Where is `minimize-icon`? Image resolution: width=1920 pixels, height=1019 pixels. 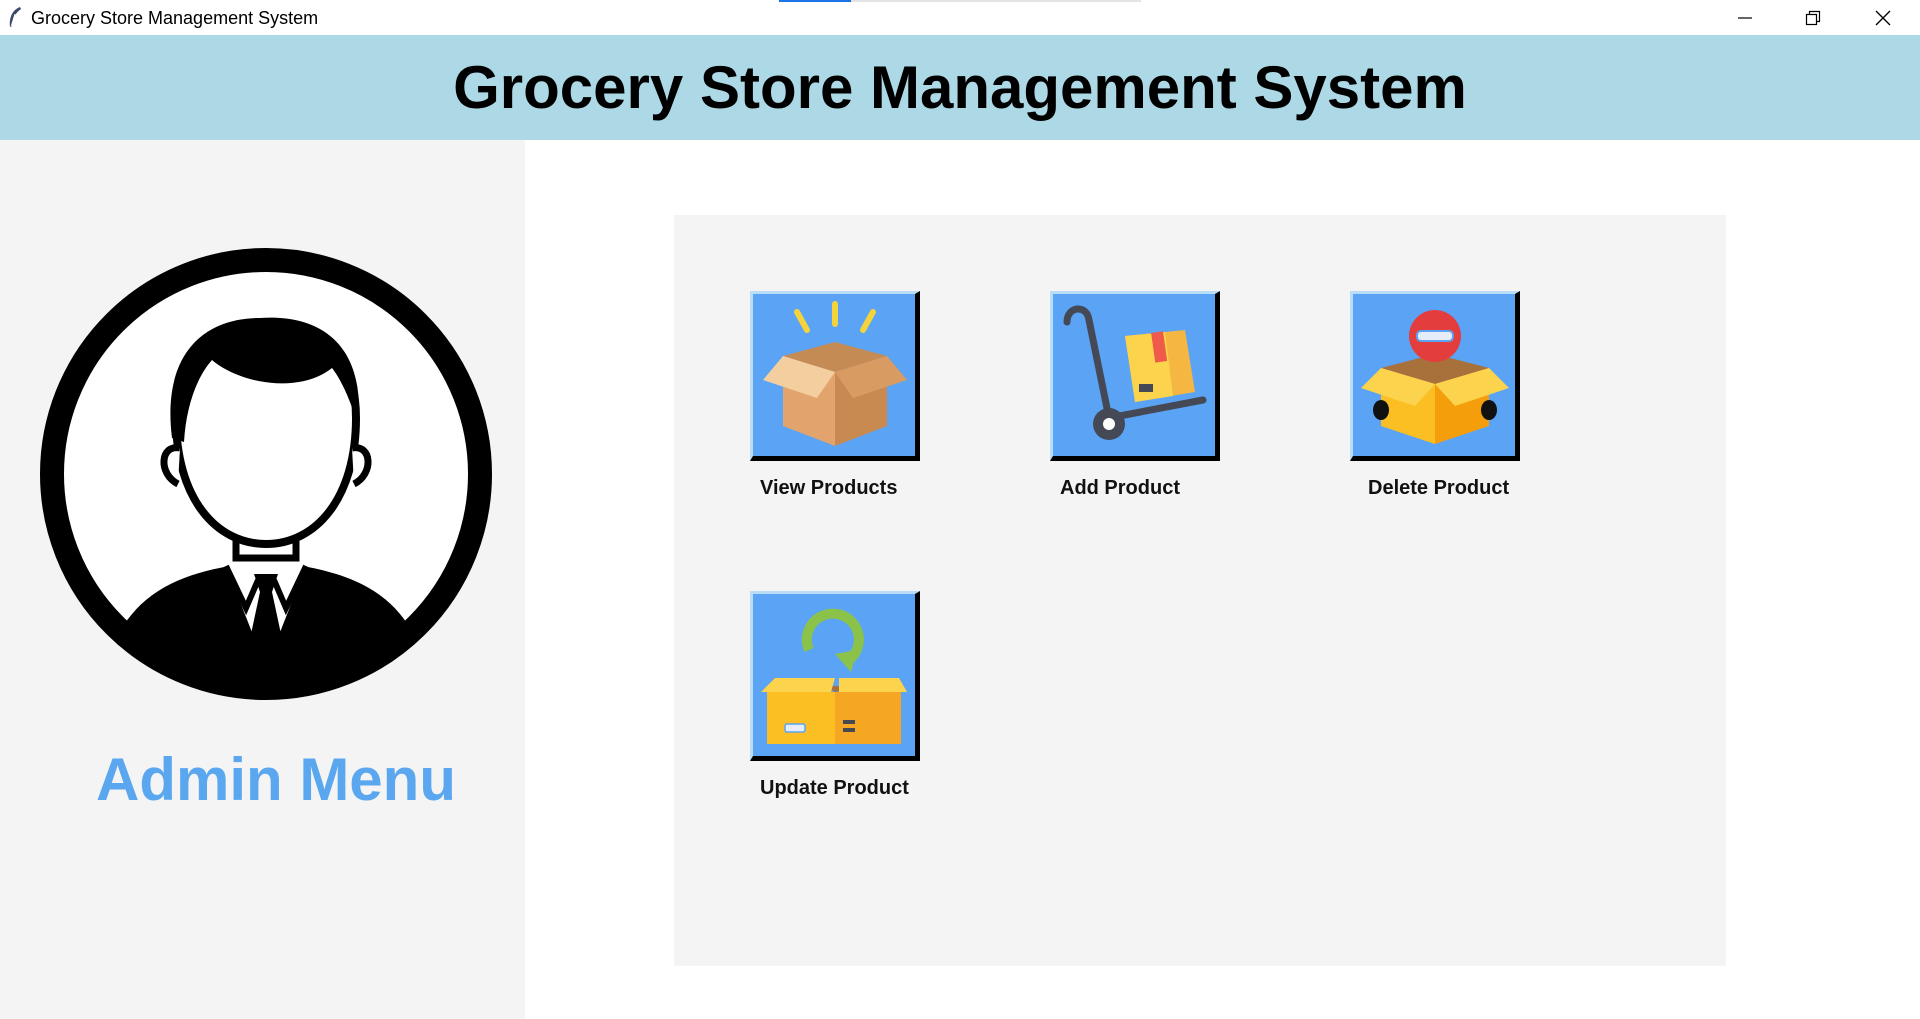 minimize-icon is located at coordinates (1745, 17).